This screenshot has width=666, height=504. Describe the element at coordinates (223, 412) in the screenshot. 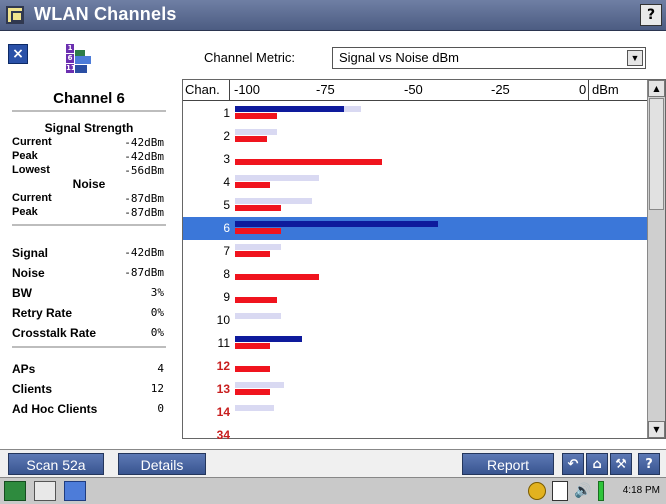

I see `channel-number: 14` at that location.